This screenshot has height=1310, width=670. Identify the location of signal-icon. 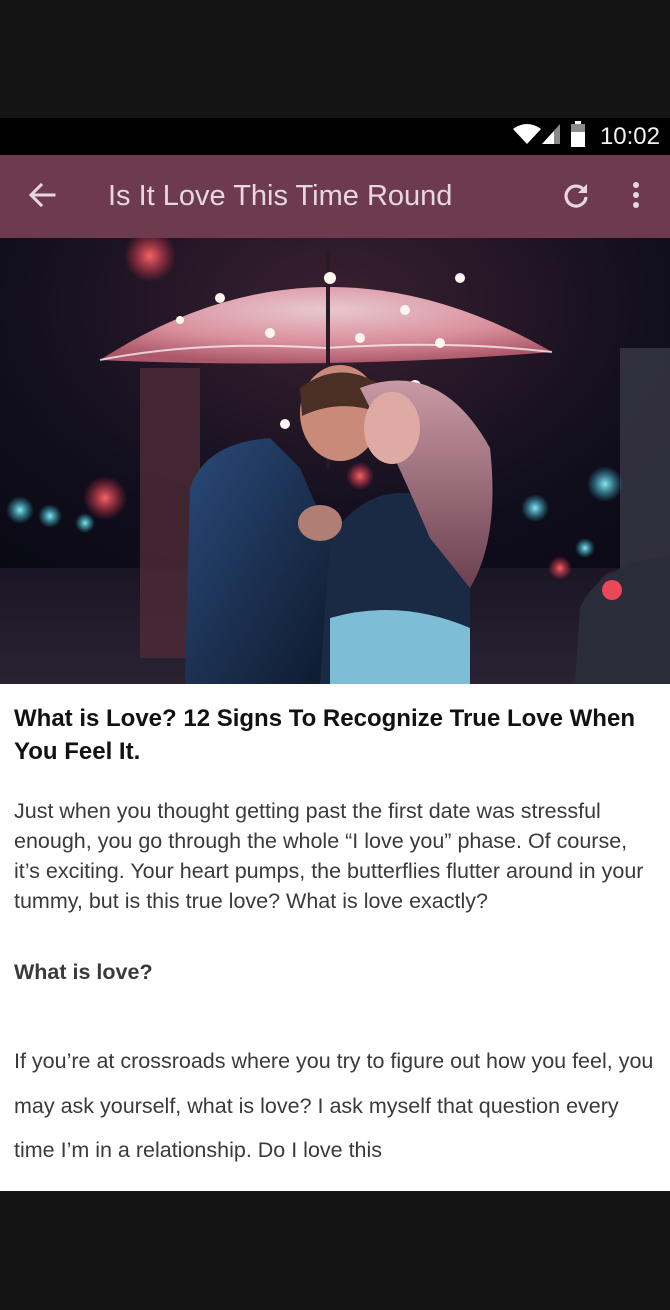
(551, 136).